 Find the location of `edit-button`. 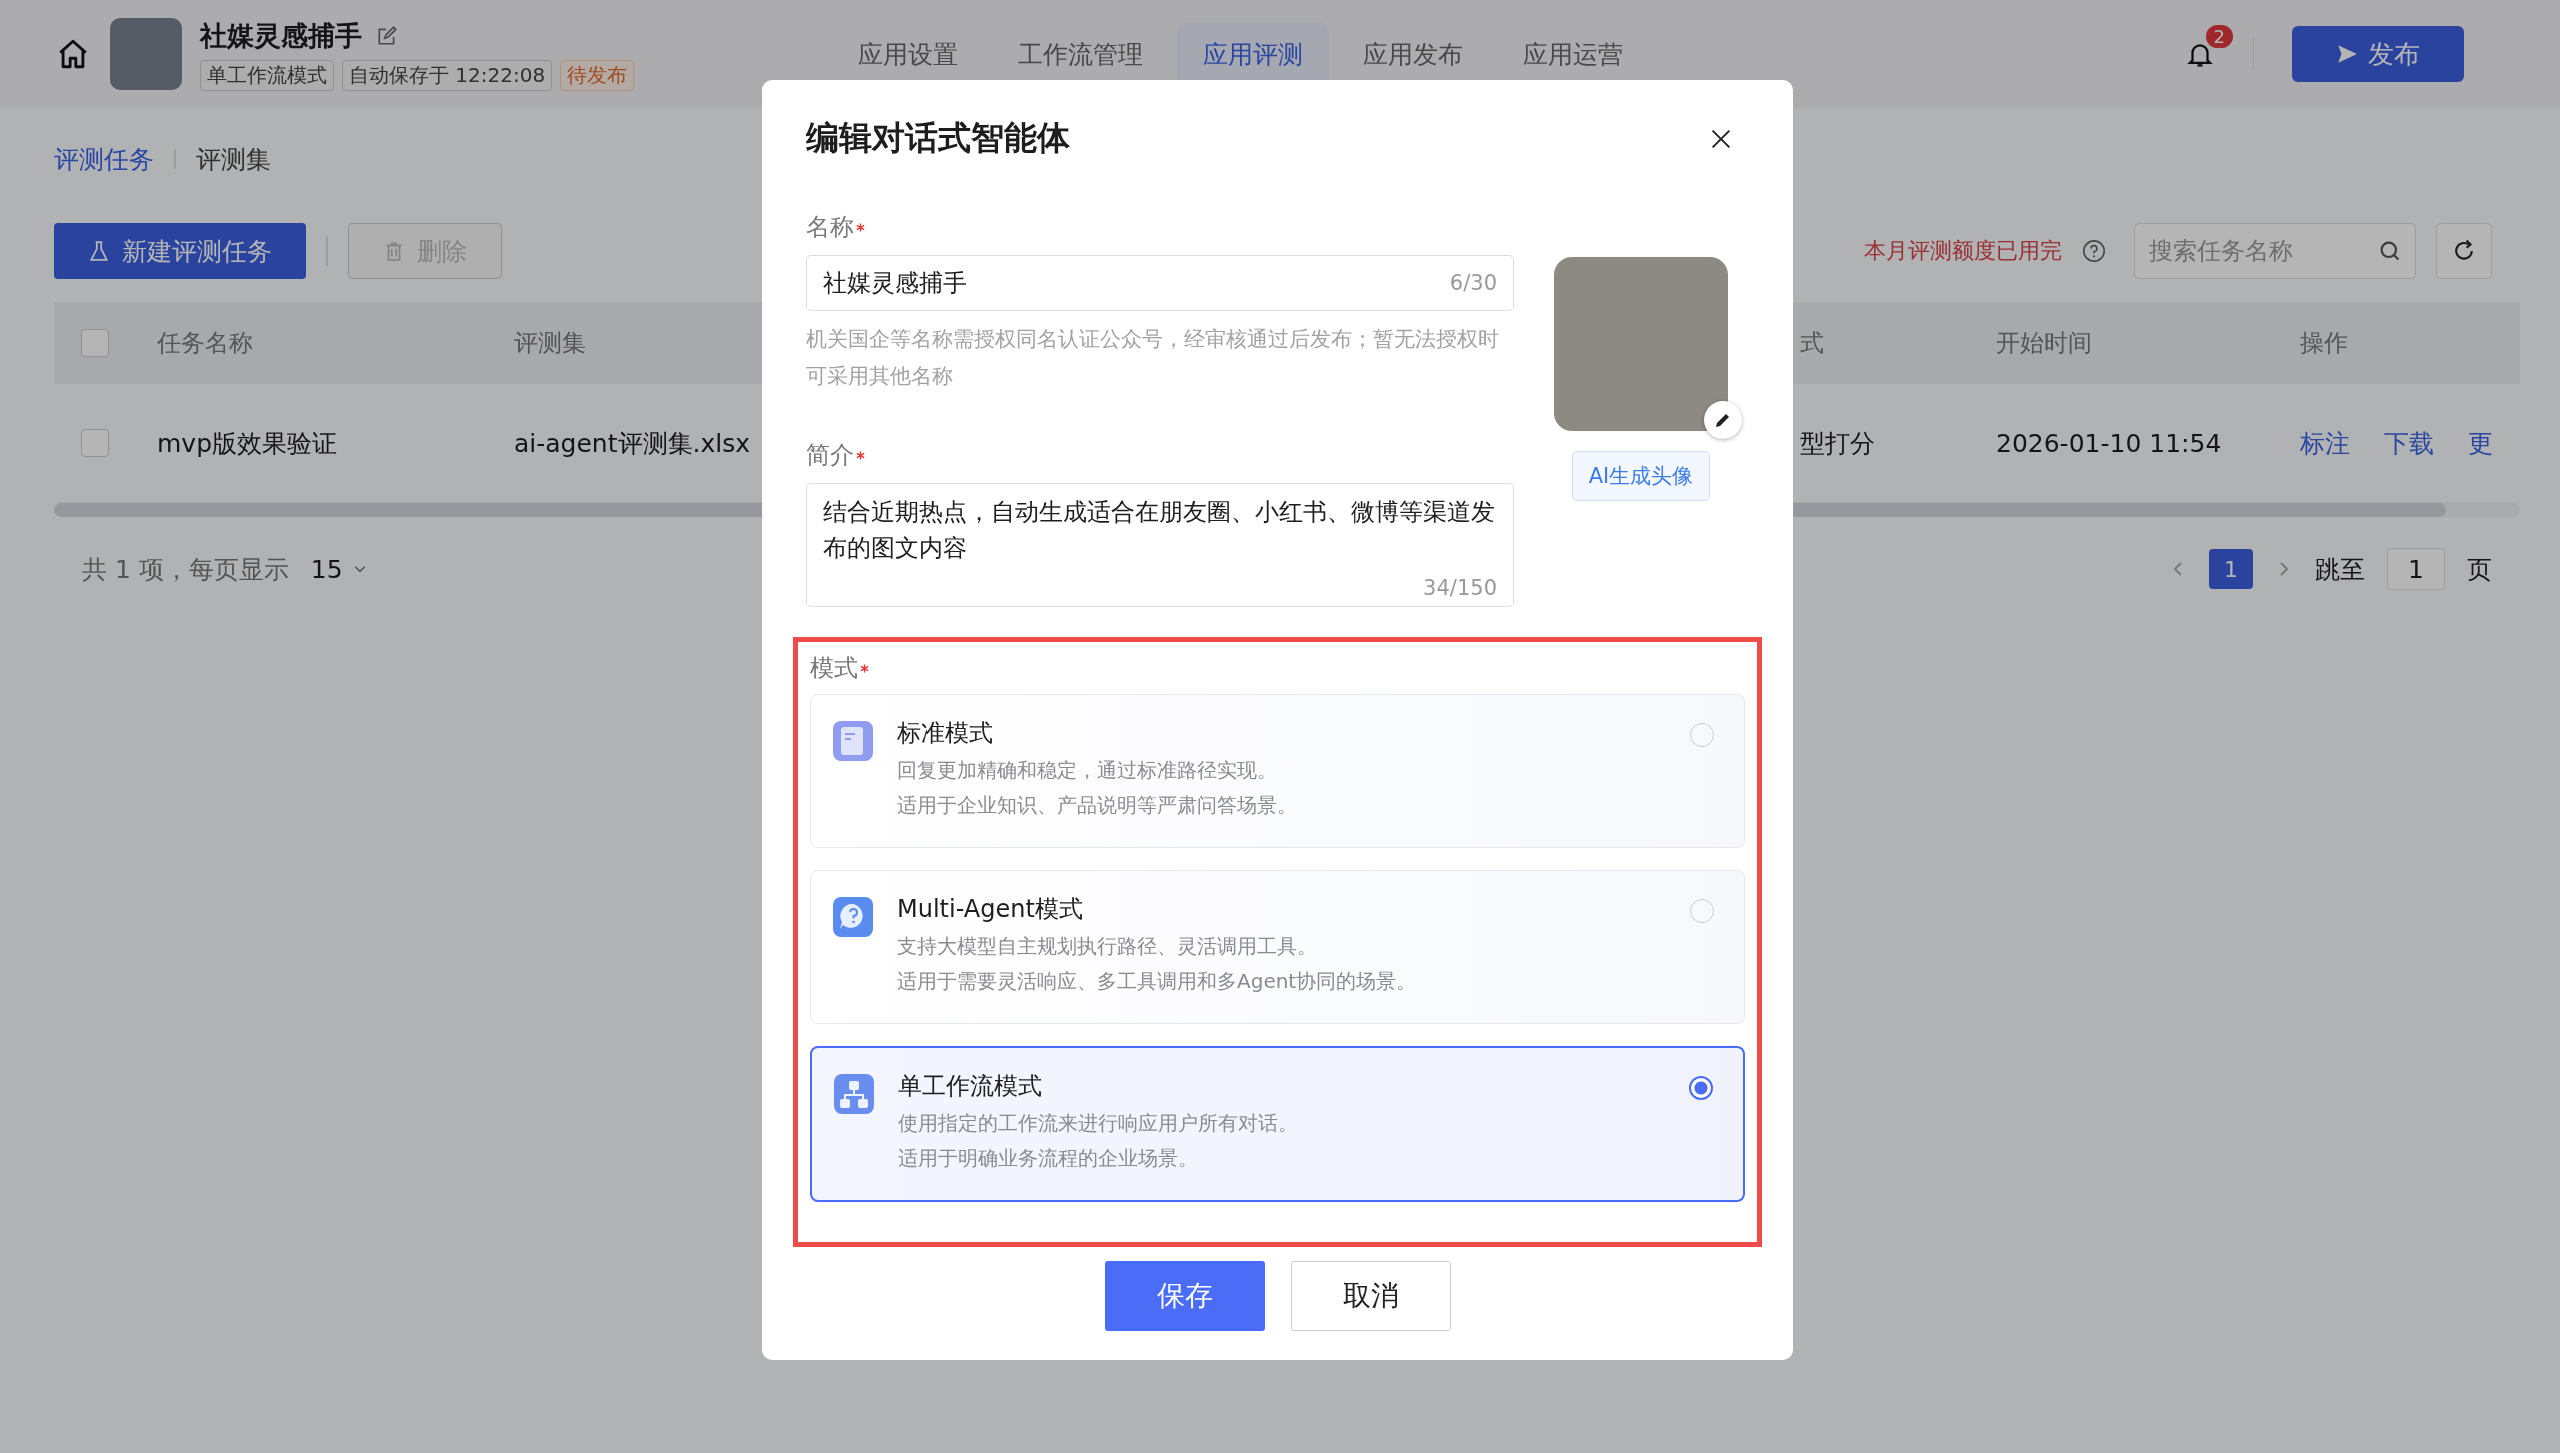

edit-button is located at coordinates (1723, 420).